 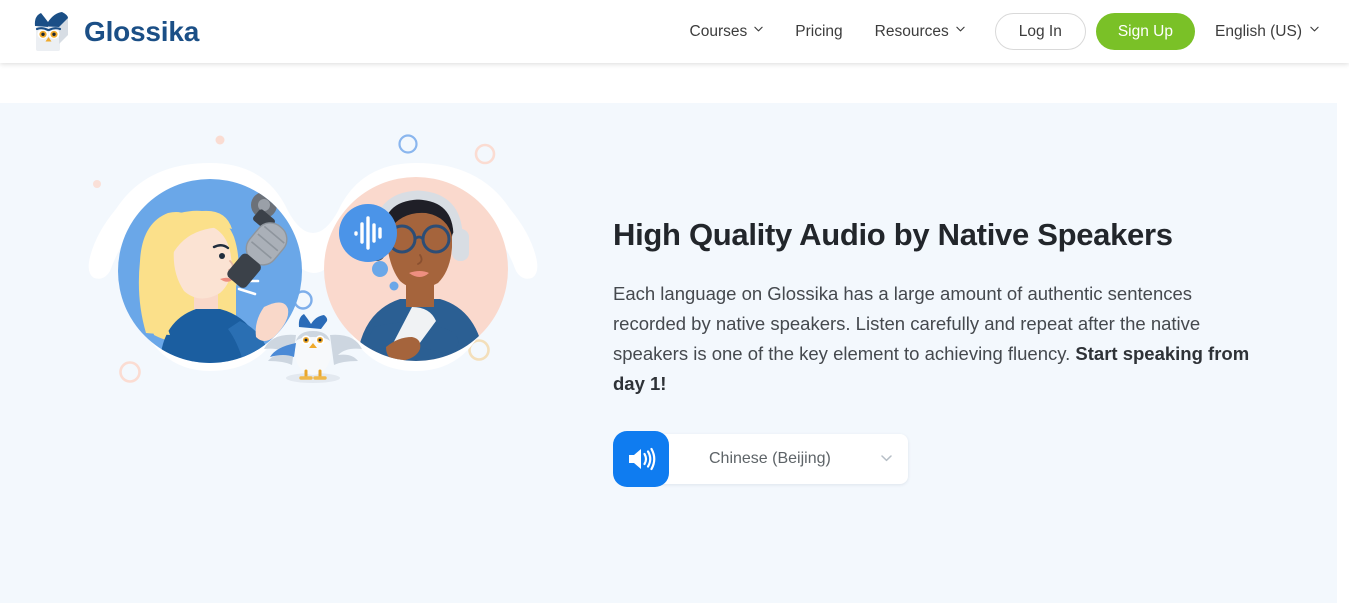 I want to click on brand-name: Glossika, so click(x=142, y=31).